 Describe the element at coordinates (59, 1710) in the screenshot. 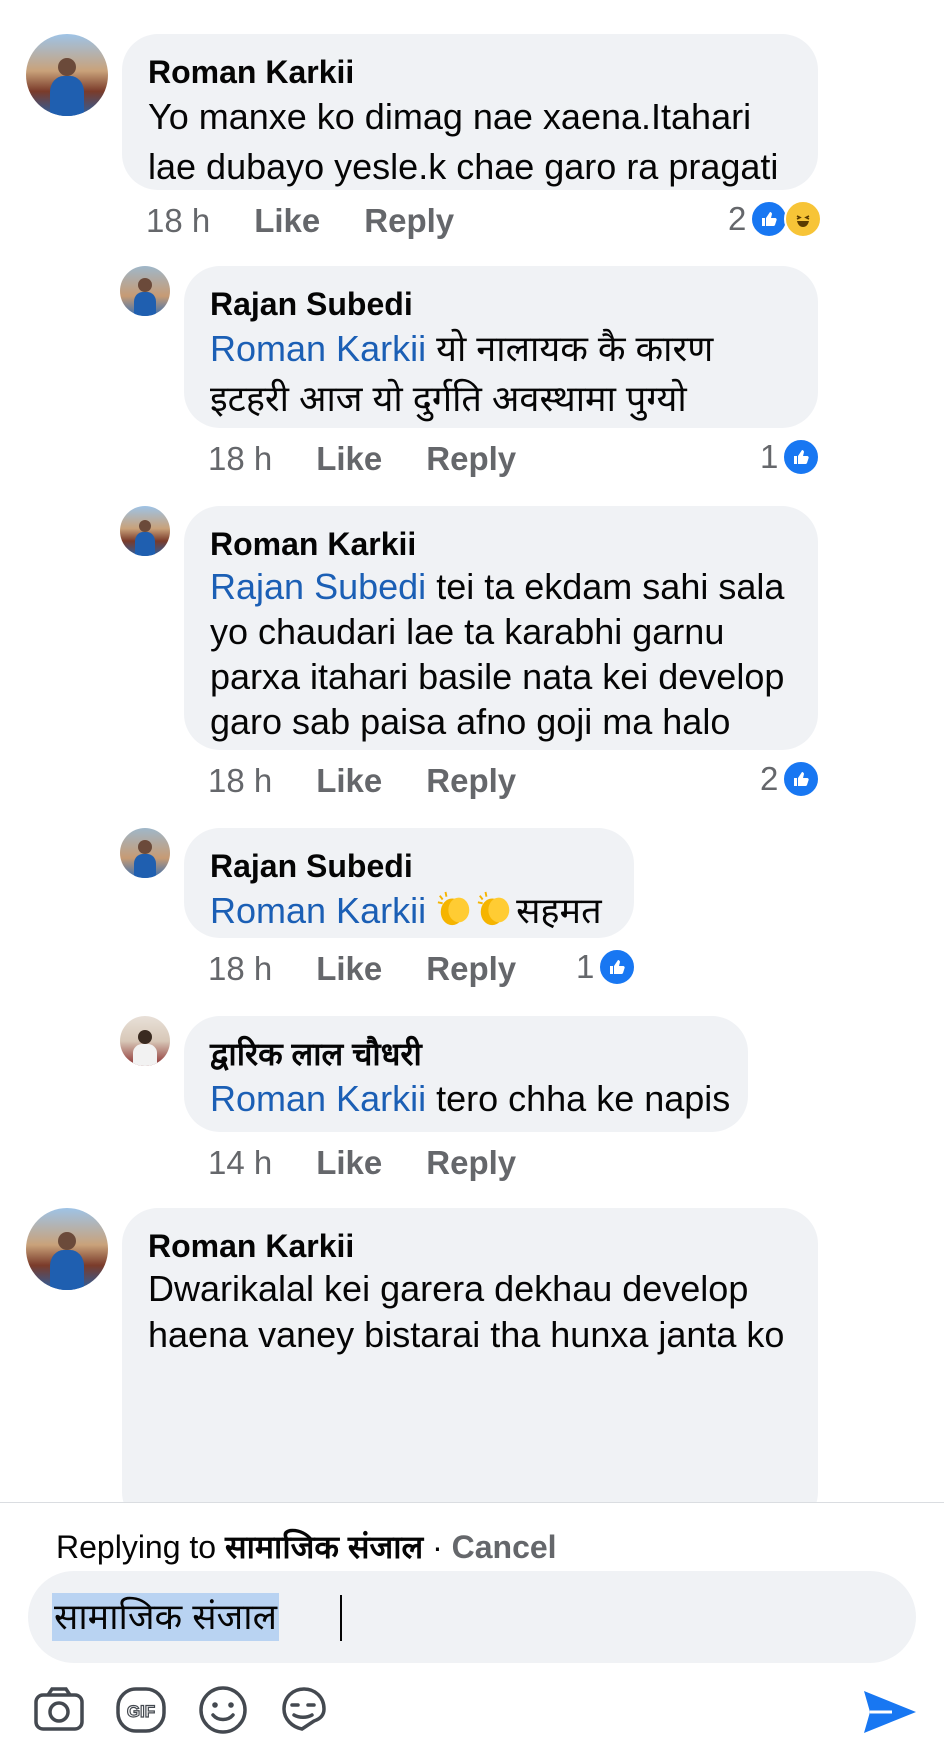

I see `camera-icon` at that location.